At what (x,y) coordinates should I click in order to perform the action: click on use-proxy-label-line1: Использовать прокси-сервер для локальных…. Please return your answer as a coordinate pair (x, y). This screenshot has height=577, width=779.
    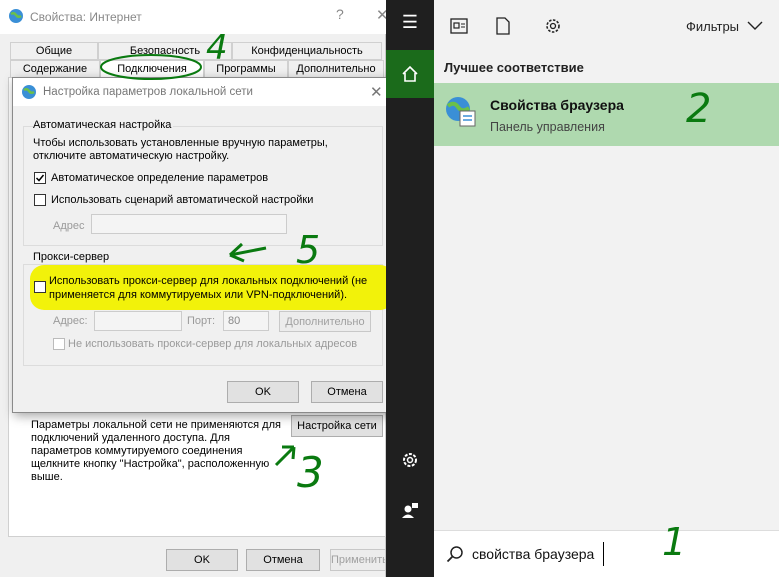
    Looking at the image, I should click on (208, 281).